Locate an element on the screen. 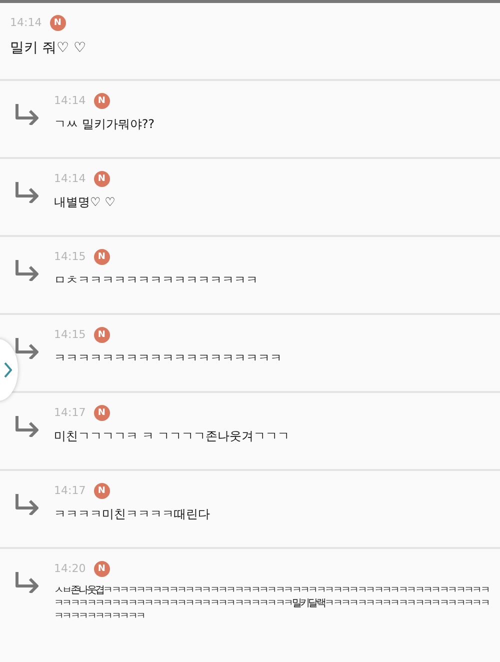 The height and width of the screenshot is (662, 500). message-text: ㅁㅊㅋㅋㅋㅋㅋㅋㅋㅋㅋㅋㅋㅋㅋㅋㅋ is located at coordinates (156, 280).